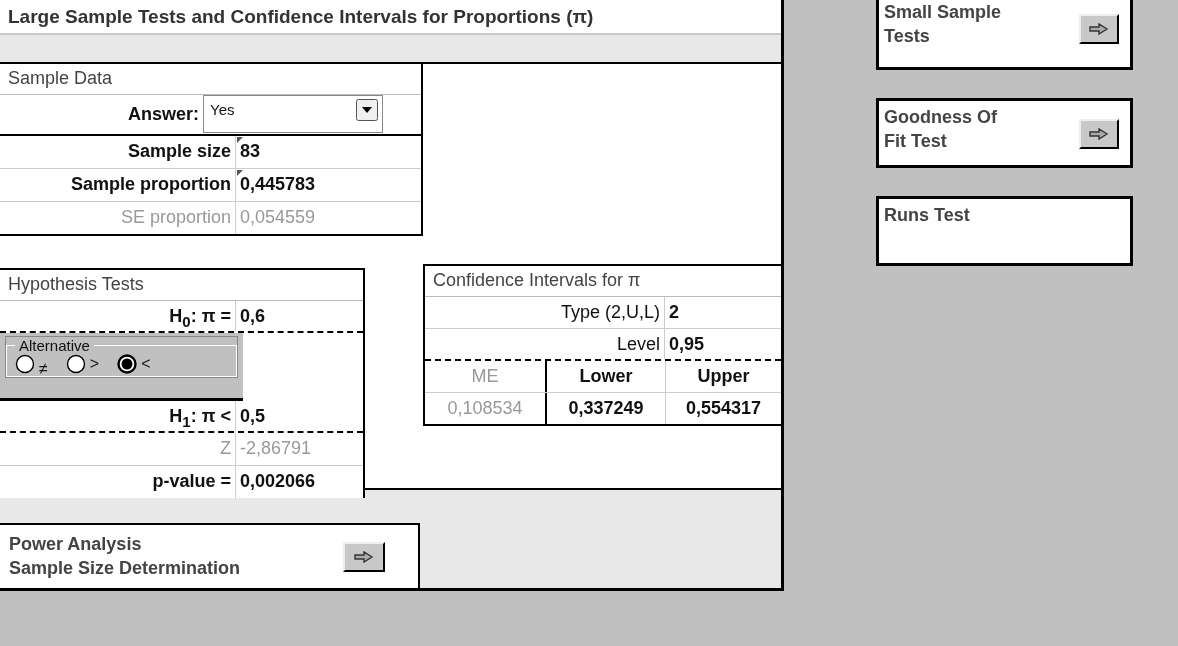 The height and width of the screenshot is (646, 1178). I want to click on value-cell-text: 0,108534, so click(485, 408).